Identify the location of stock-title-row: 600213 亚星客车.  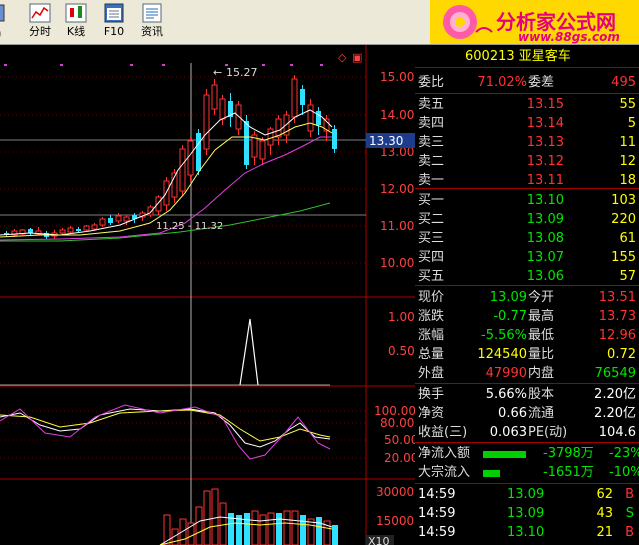
(527, 57).